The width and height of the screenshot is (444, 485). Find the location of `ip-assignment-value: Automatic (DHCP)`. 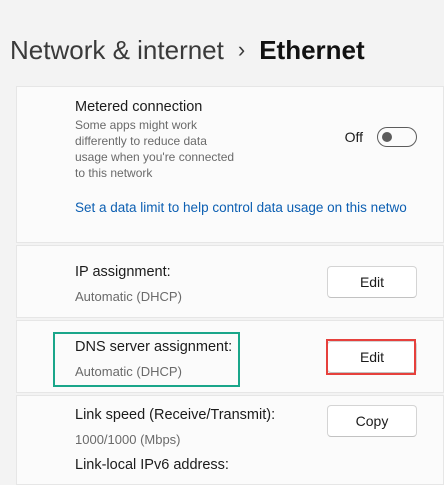

ip-assignment-value: Automatic (DHCP) is located at coordinates (128, 296).